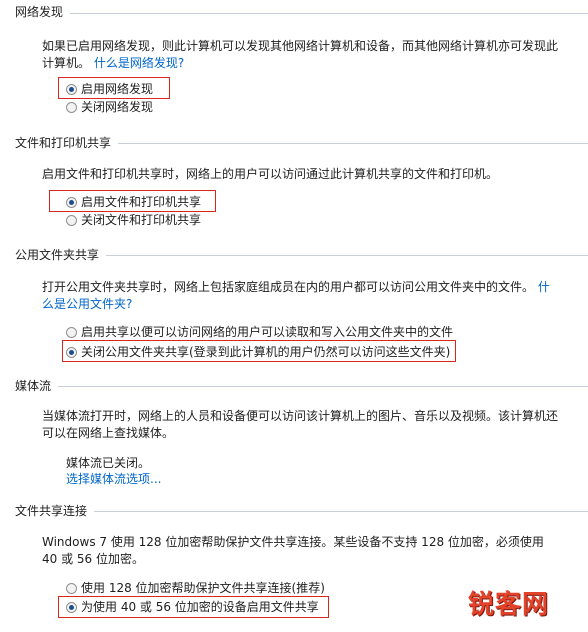 This screenshot has width=588, height=632. Describe the element at coordinates (63, 143) in the screenshot. I see `section-title-file-printer-sharing: 文件和打印机共享` at that location.